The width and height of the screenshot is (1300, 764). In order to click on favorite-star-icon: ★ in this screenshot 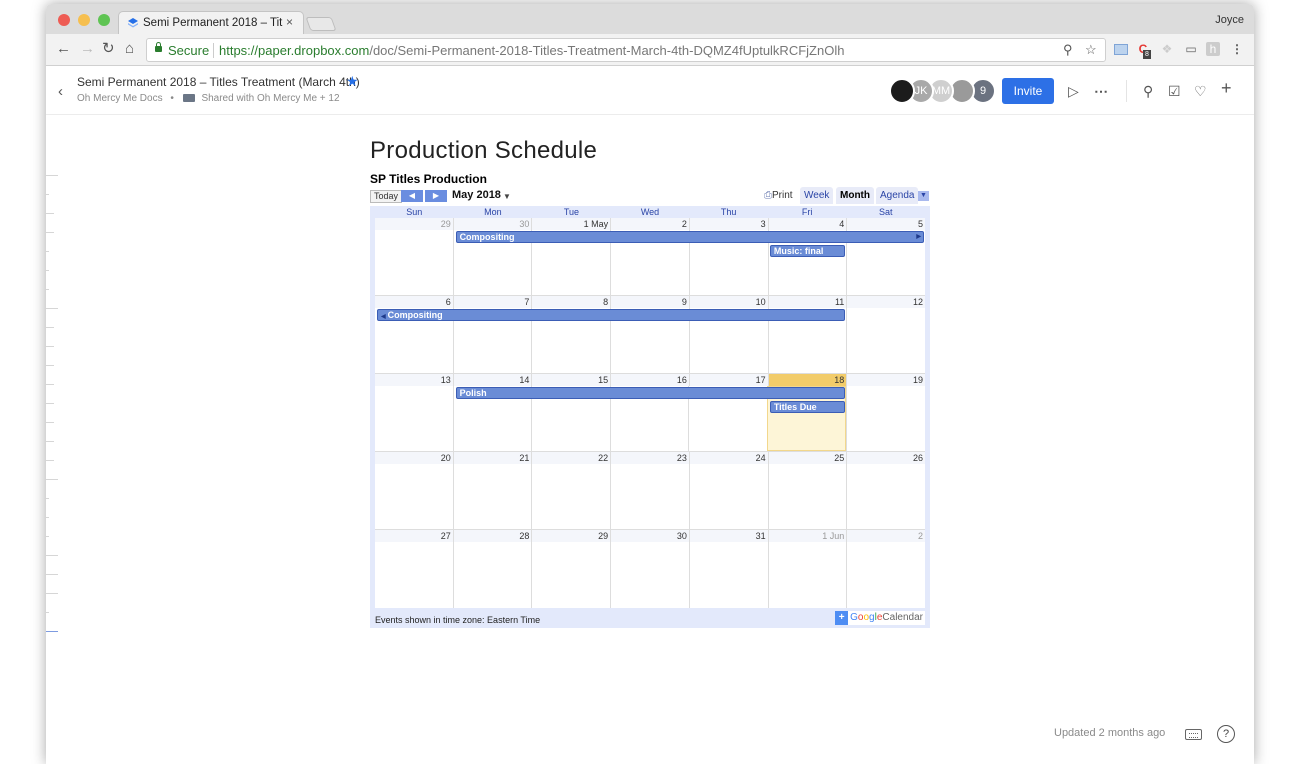, I will do `click(352, 81)`.